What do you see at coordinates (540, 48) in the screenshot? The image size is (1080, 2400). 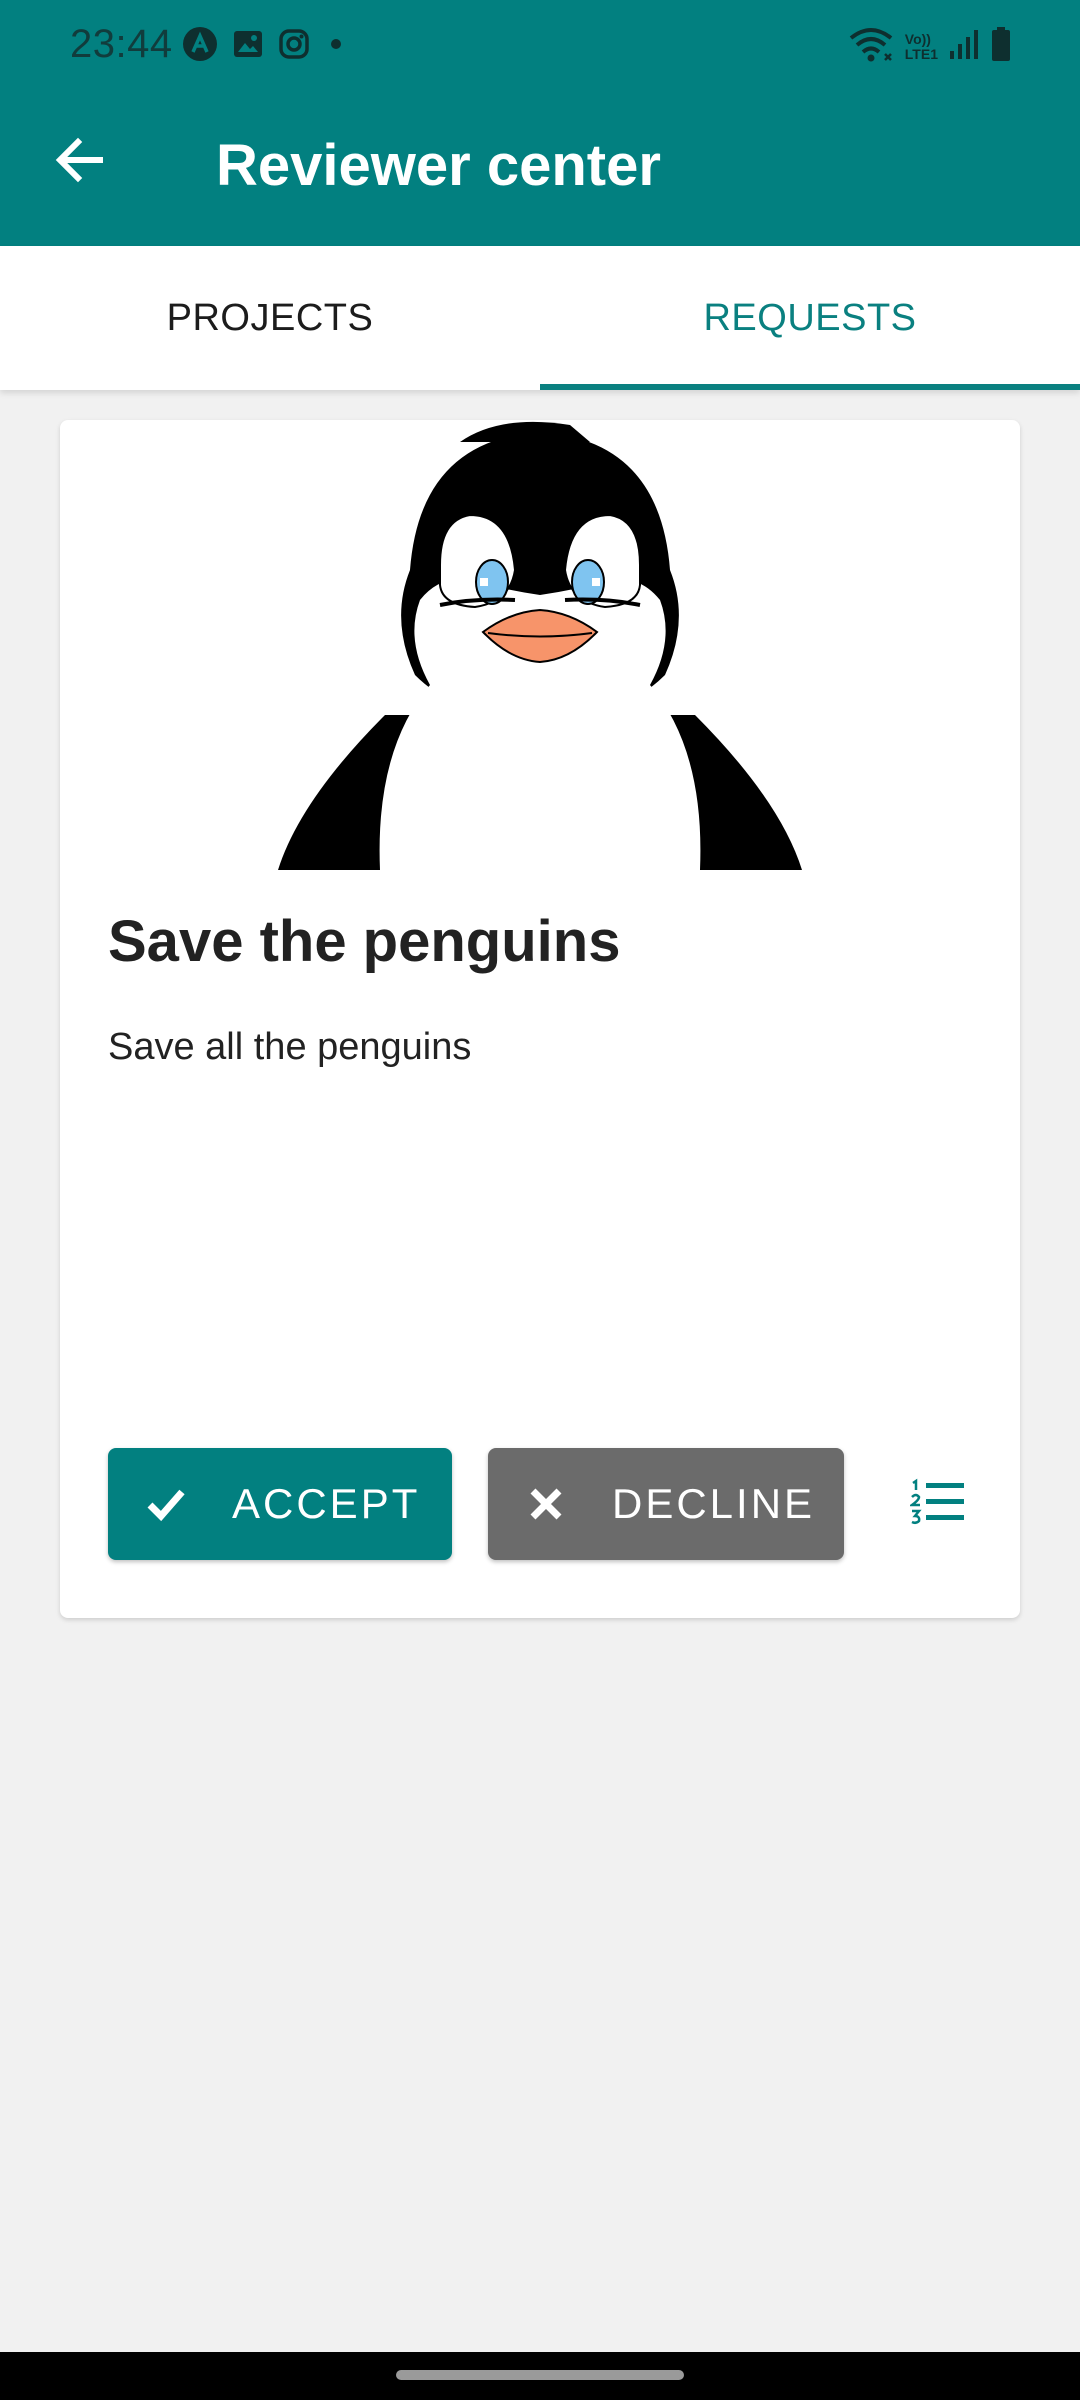 I see `status-bar: 23:44 Vo)) LTE1` at bounding box center [540, 48].